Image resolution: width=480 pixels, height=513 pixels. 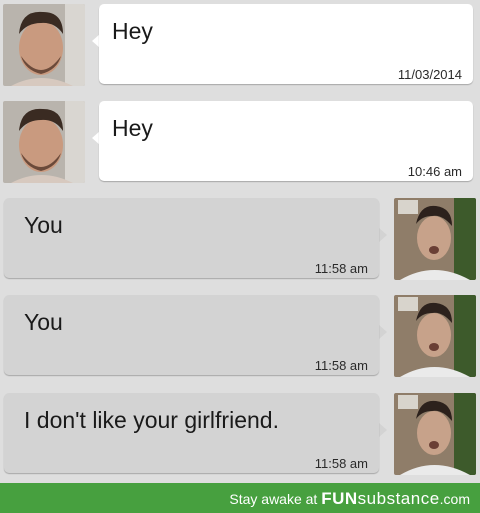 I want to click on message-timestamp: 11/03/2014, so click(x=429, y=74).